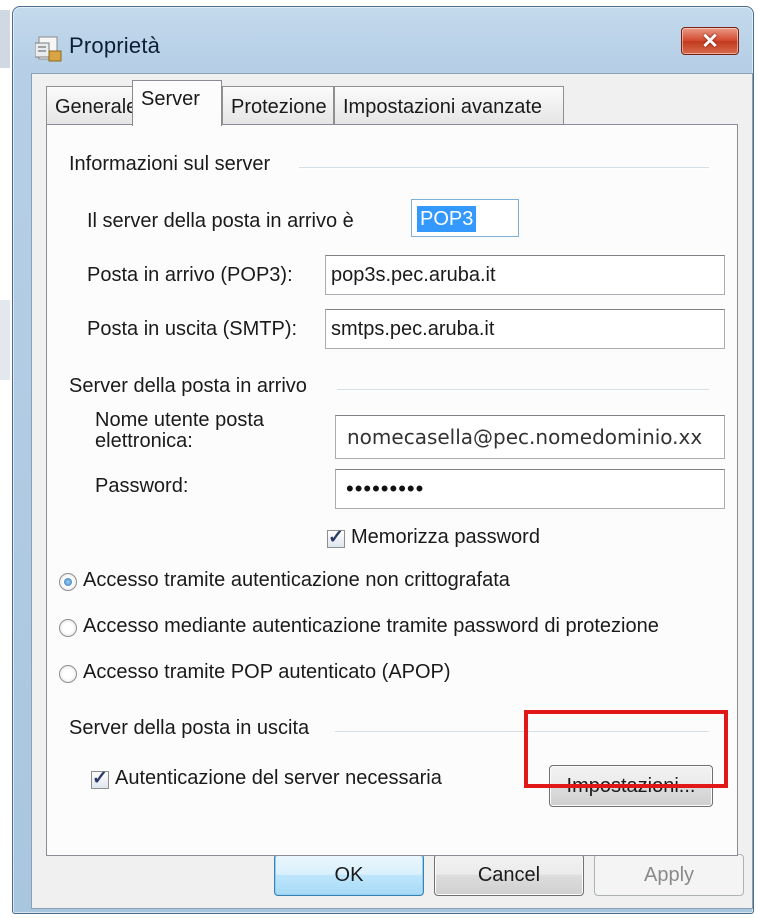 Image resolution: width=758 pixels, height=919 pixels. Describe the element at coordinates (669, 875) in the screenshot. I see `apply-button: Apply` at that location.